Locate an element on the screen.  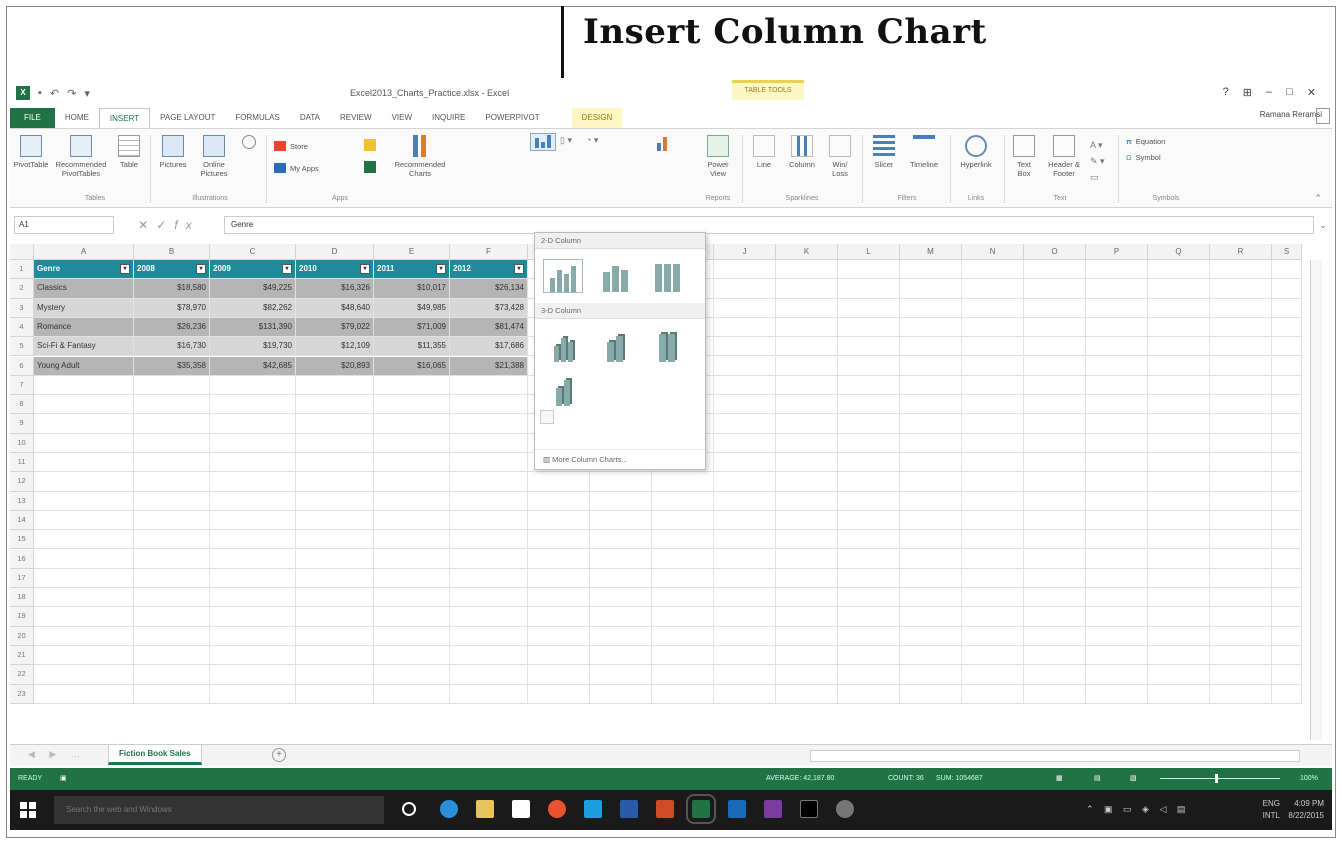
row-header: 21 is located at coordinates (22, 656).